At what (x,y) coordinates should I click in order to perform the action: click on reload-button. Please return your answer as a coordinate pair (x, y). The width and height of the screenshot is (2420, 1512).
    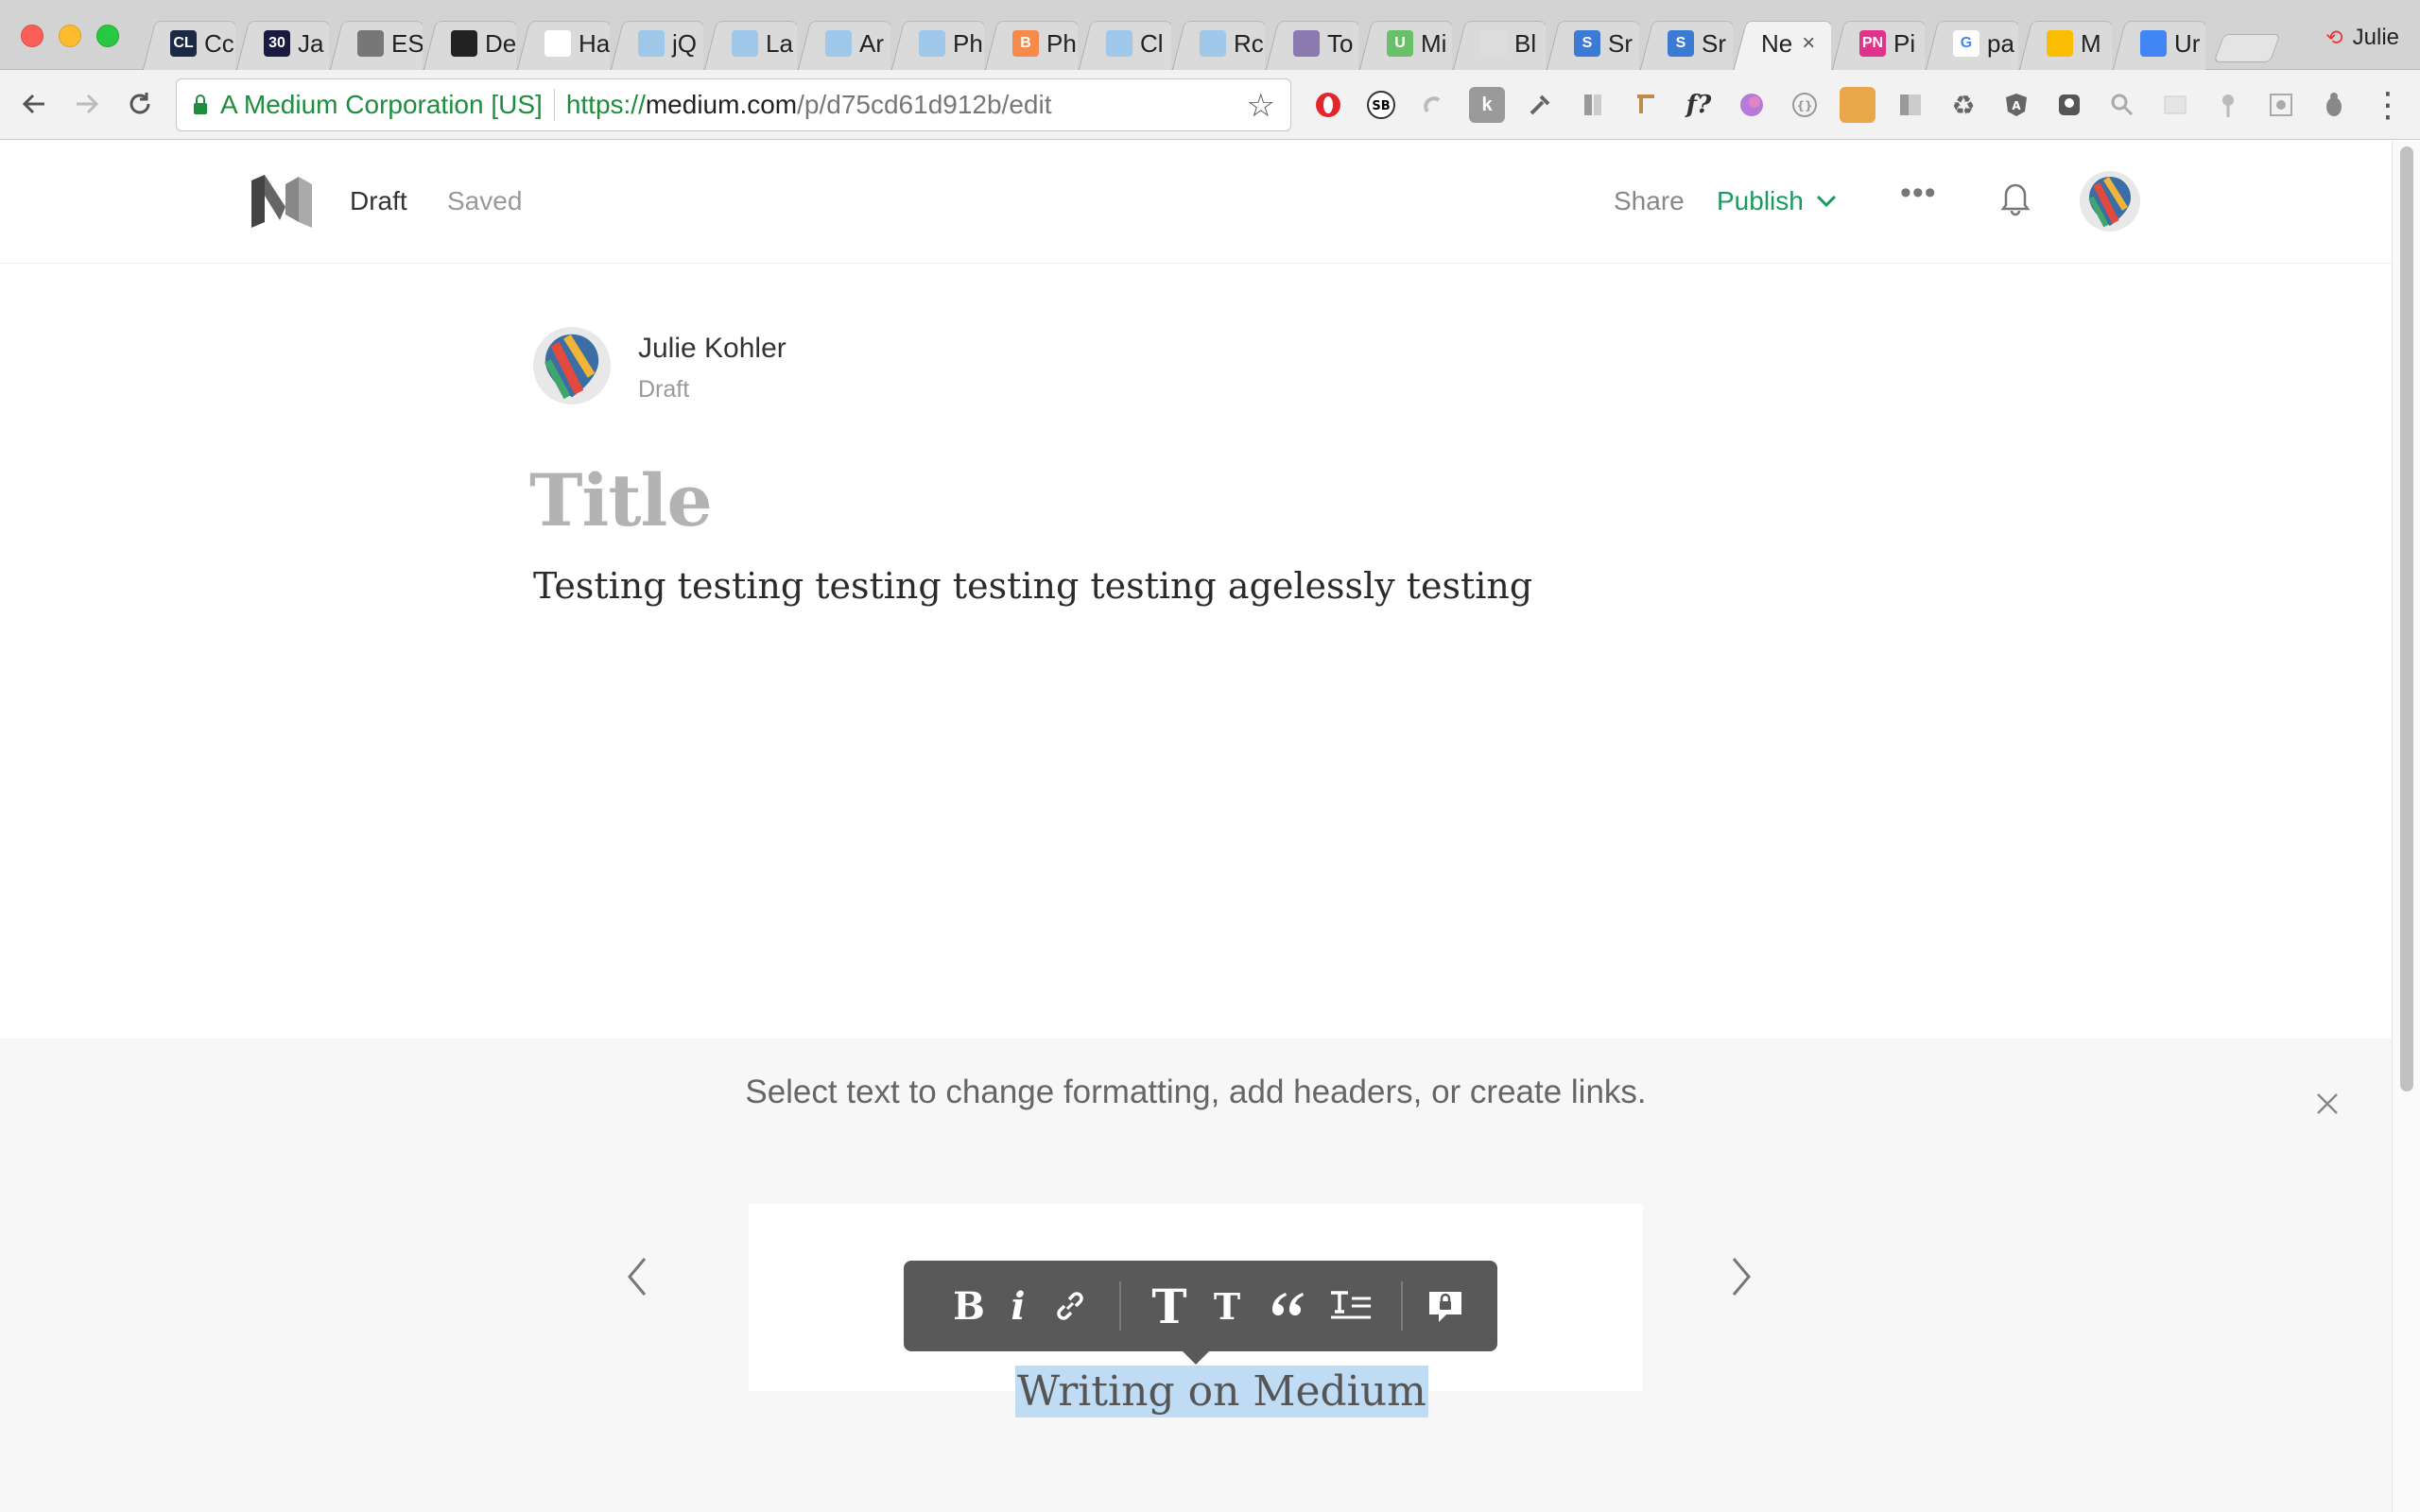
    Looking at the image, I should click on (140, 104).